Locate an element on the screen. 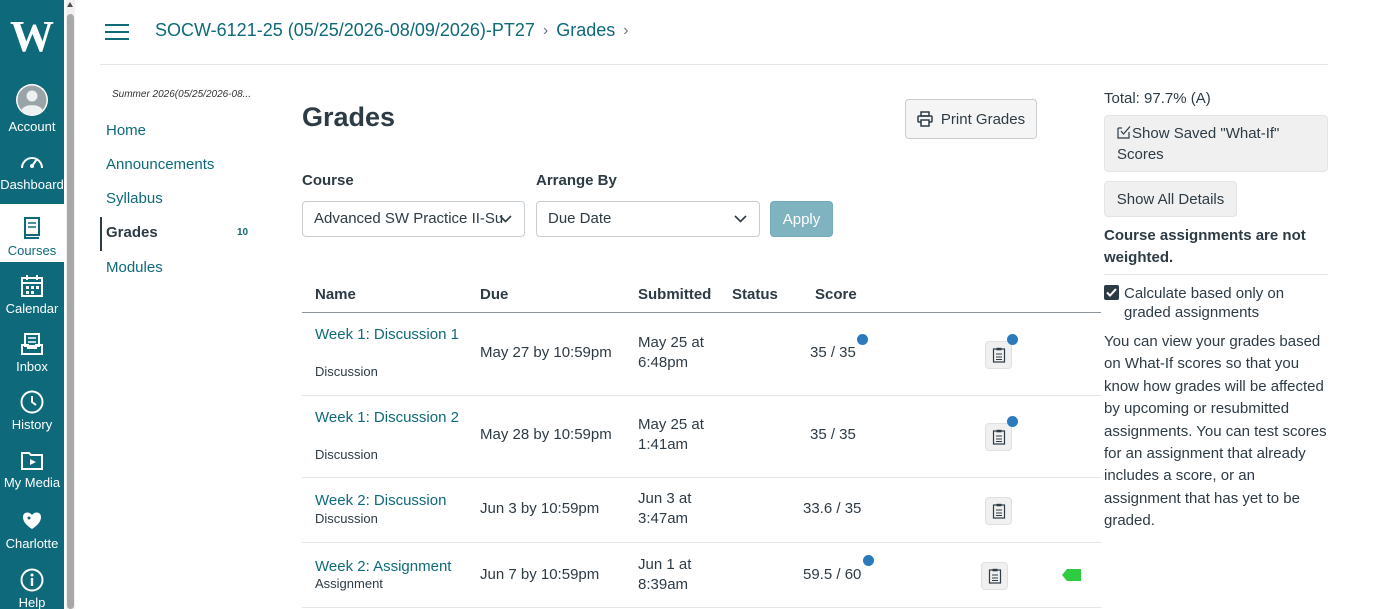 The width and height of the screenshot is (1400, 609). course-nav-modules: Modules is located at coordinates (134, 267).